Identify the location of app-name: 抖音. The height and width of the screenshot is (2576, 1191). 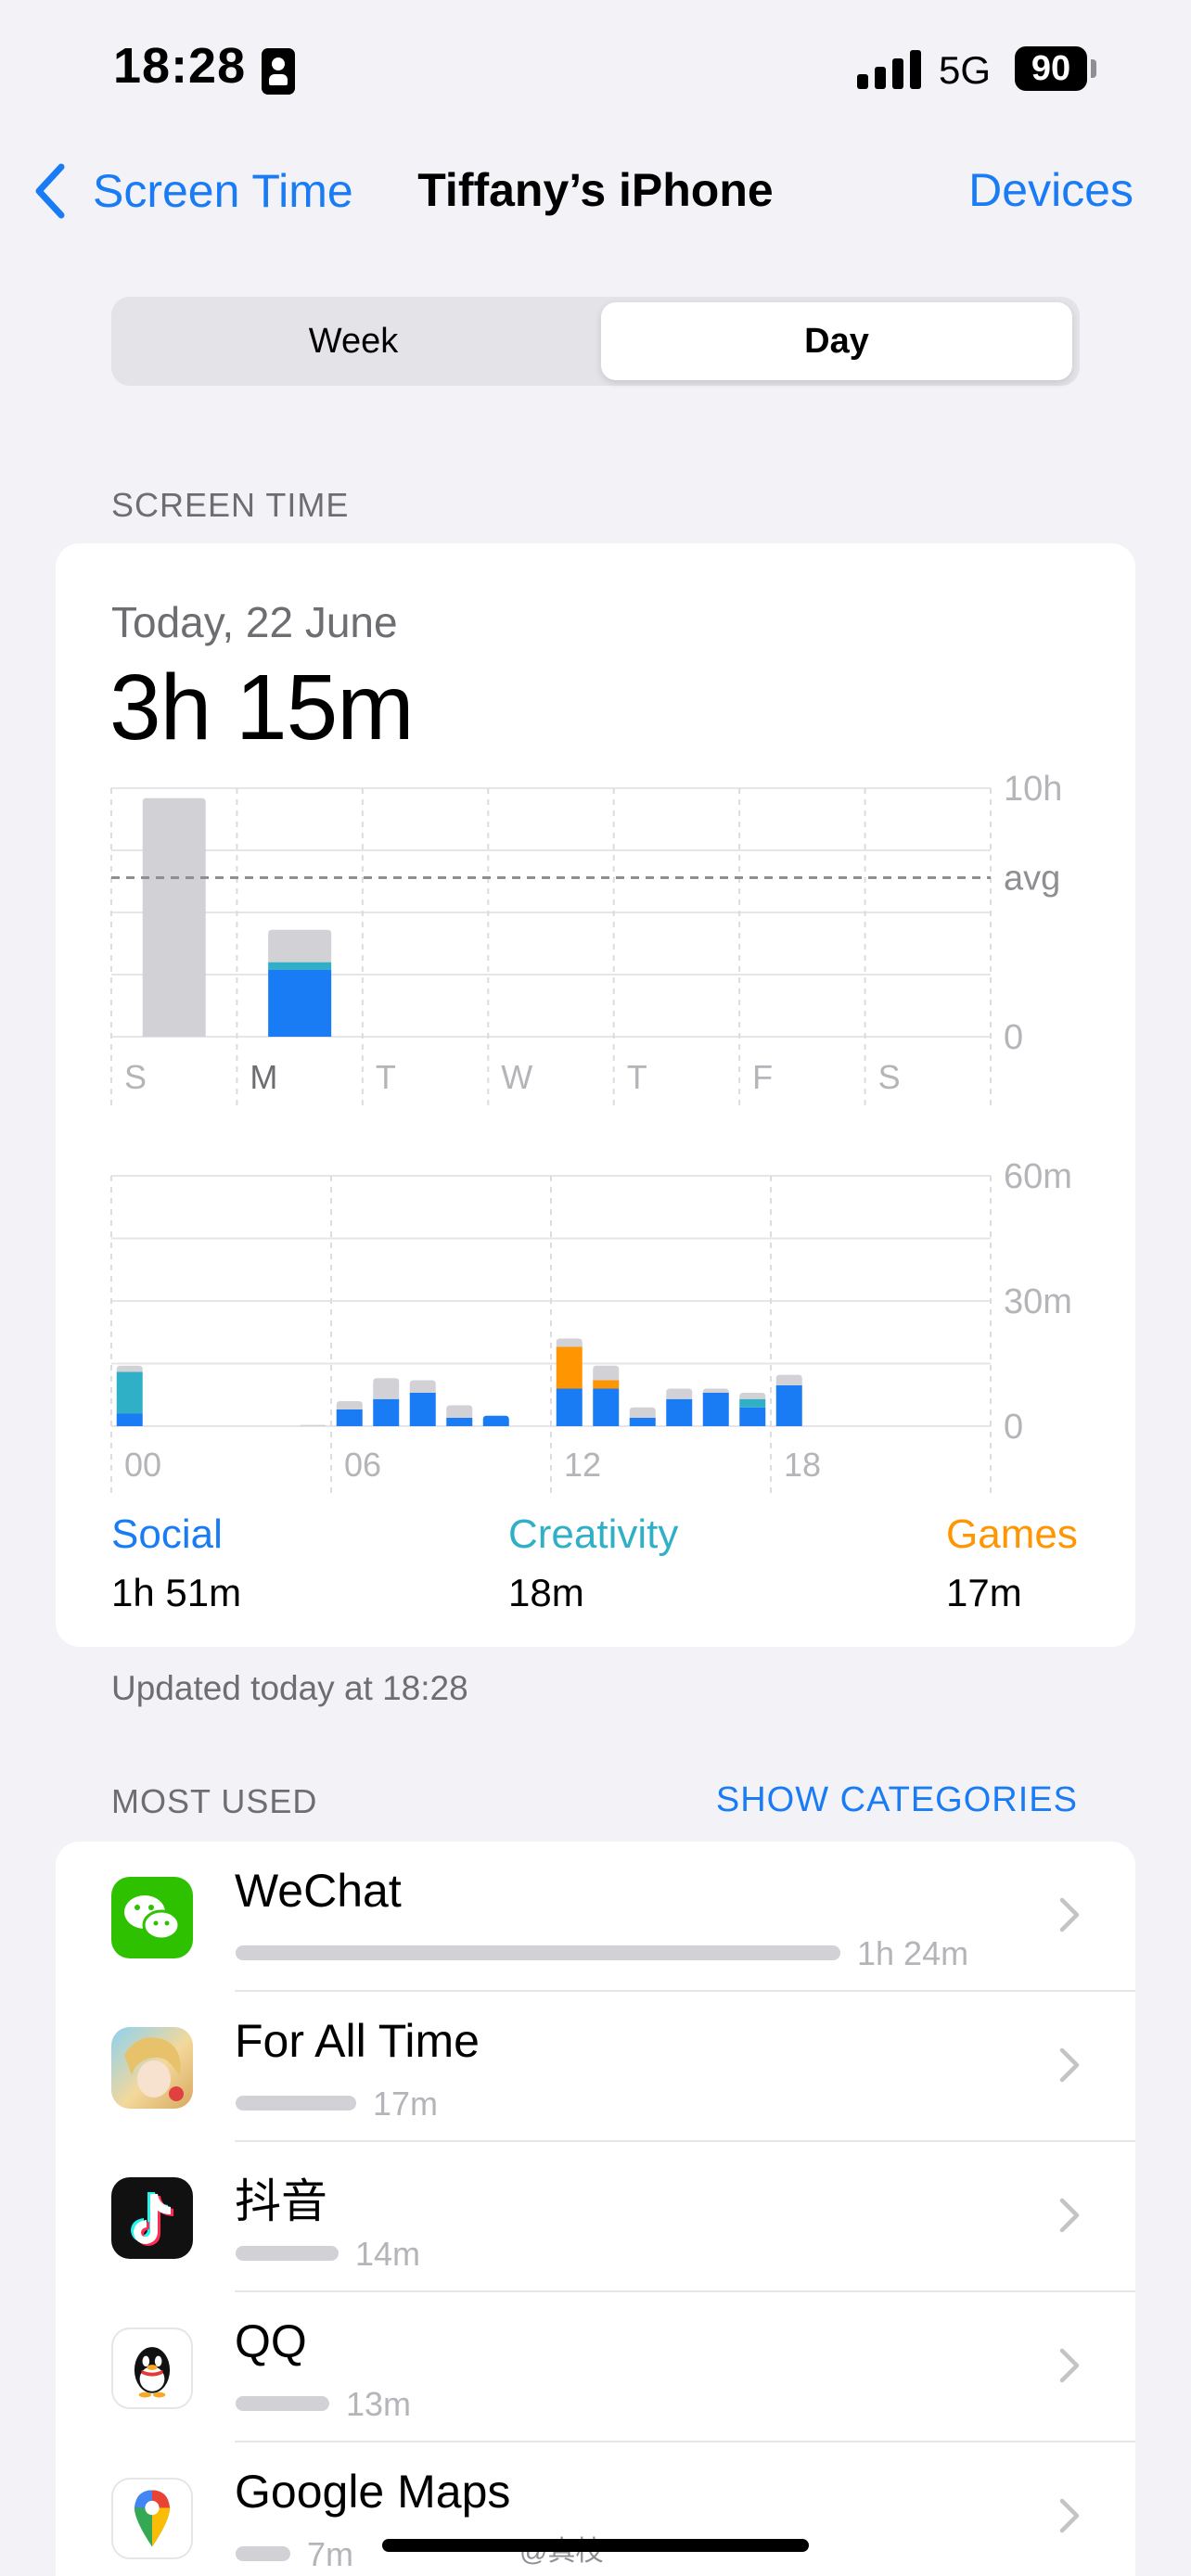
(281, 2201).